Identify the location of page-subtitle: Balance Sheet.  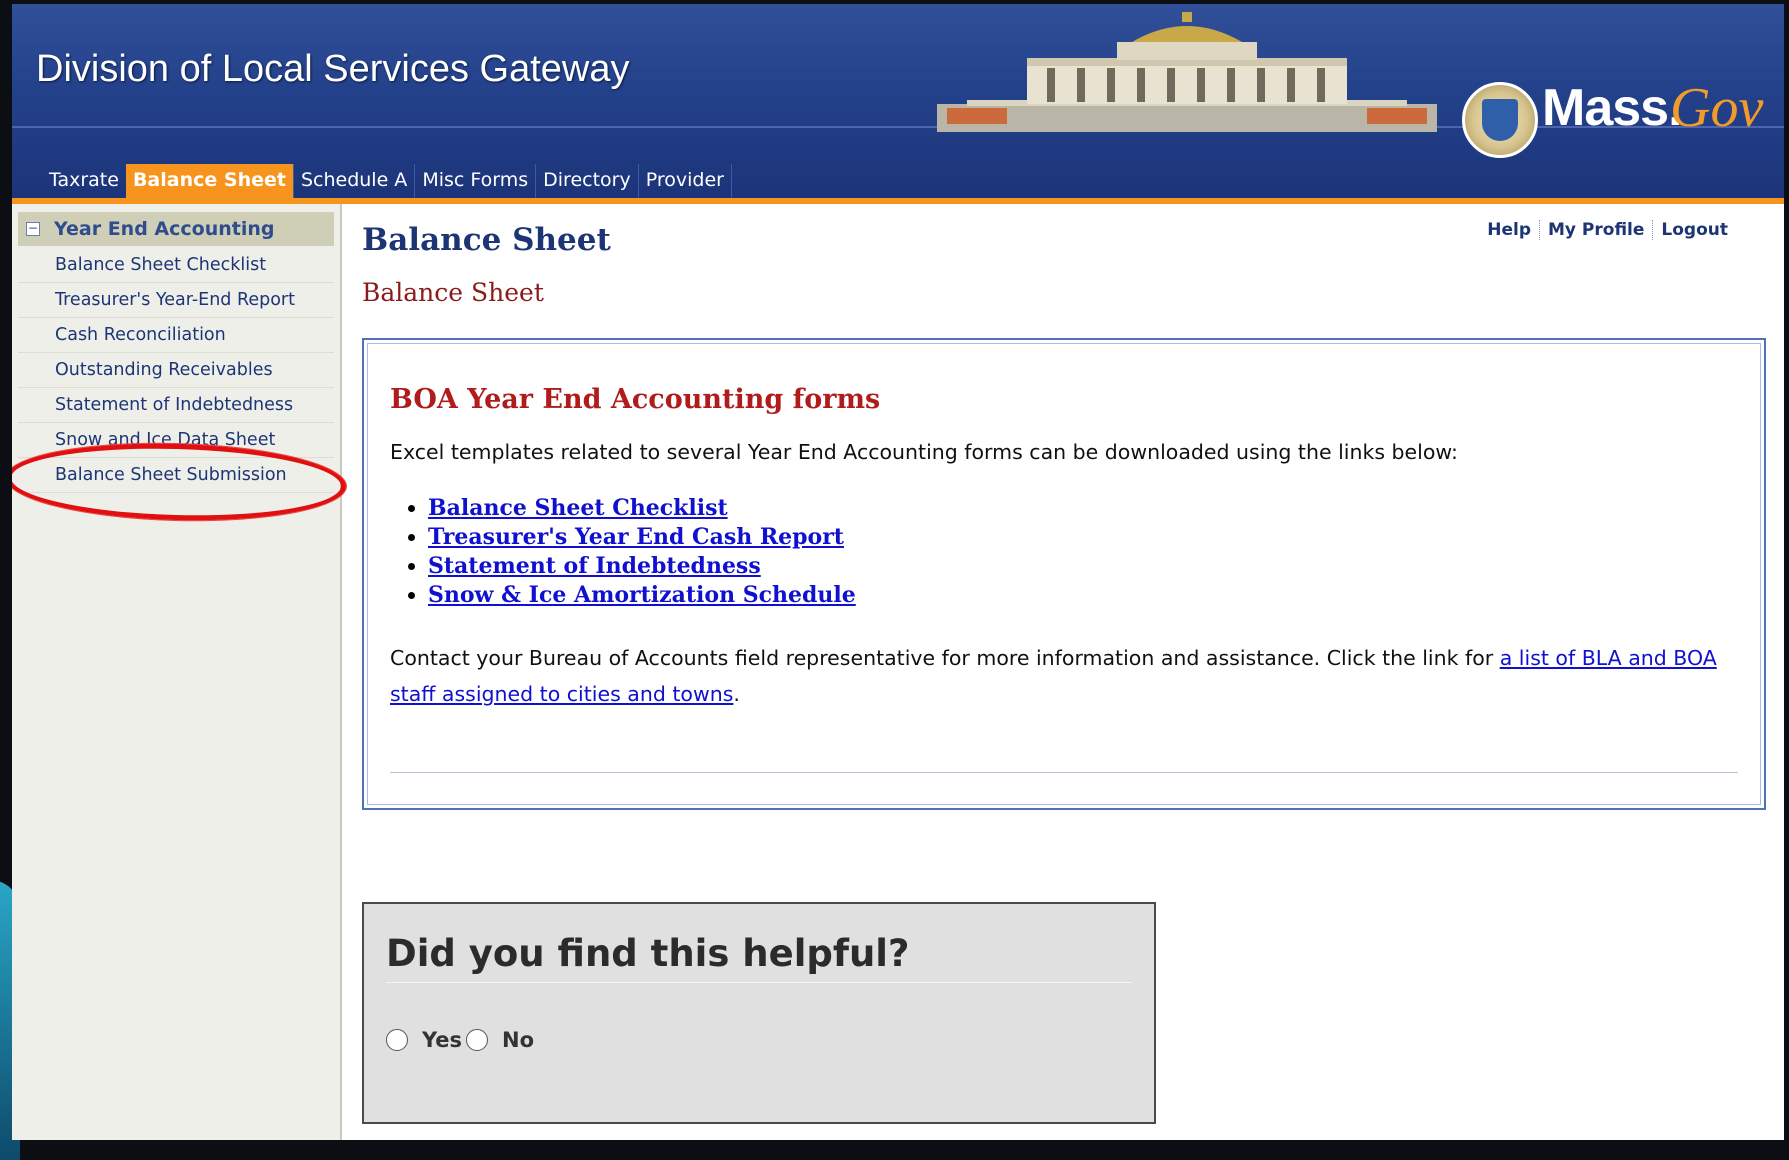
(453, 292).